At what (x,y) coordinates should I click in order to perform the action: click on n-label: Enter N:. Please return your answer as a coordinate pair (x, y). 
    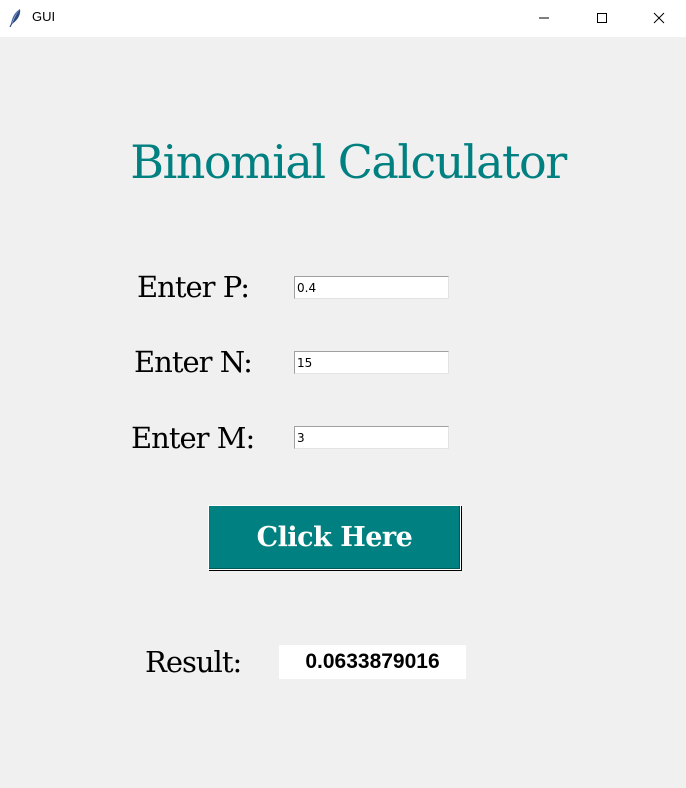
    Looking at the image, I should click on (193, 362).